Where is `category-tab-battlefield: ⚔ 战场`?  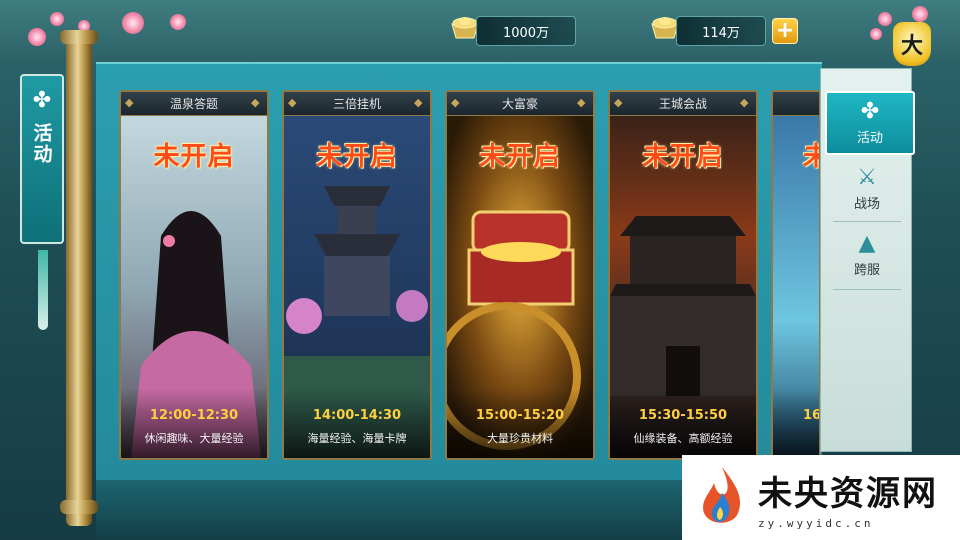 category-tab-battlefield: ⚔ 战场 is located at coordinates (867, 189).